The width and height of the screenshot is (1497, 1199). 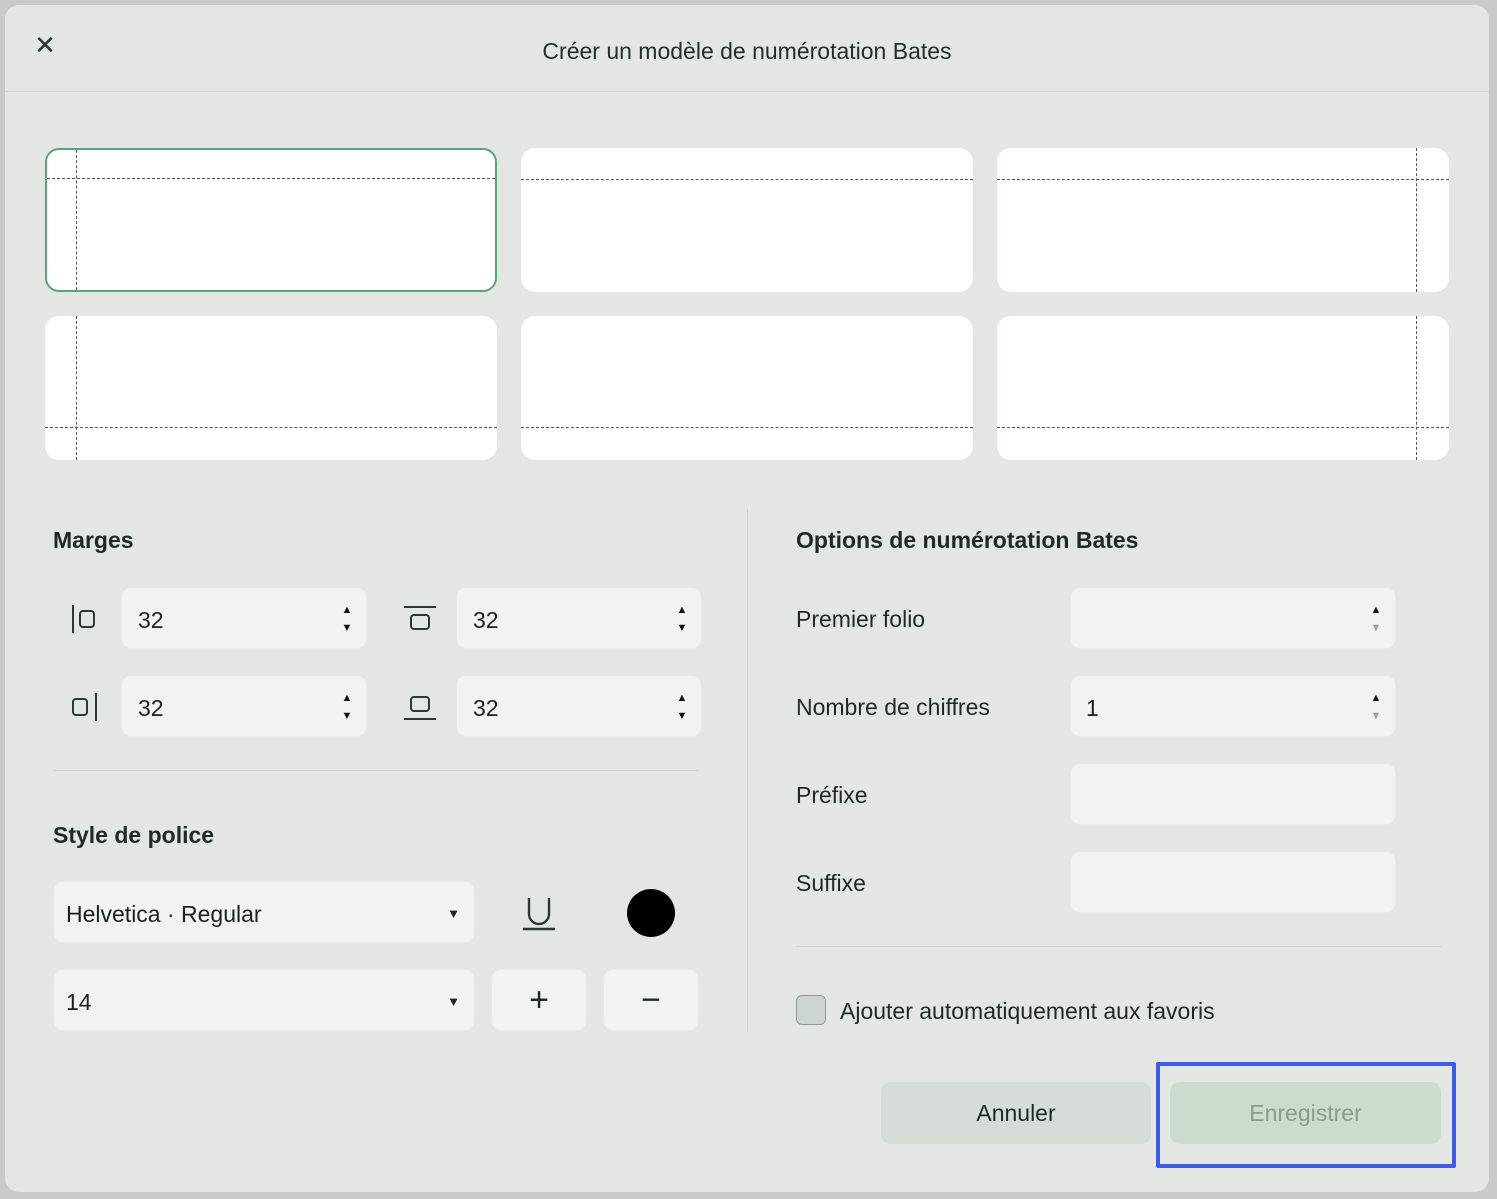 I want to click on decrease-font-size-button: −, so click(x=651, y=1000).